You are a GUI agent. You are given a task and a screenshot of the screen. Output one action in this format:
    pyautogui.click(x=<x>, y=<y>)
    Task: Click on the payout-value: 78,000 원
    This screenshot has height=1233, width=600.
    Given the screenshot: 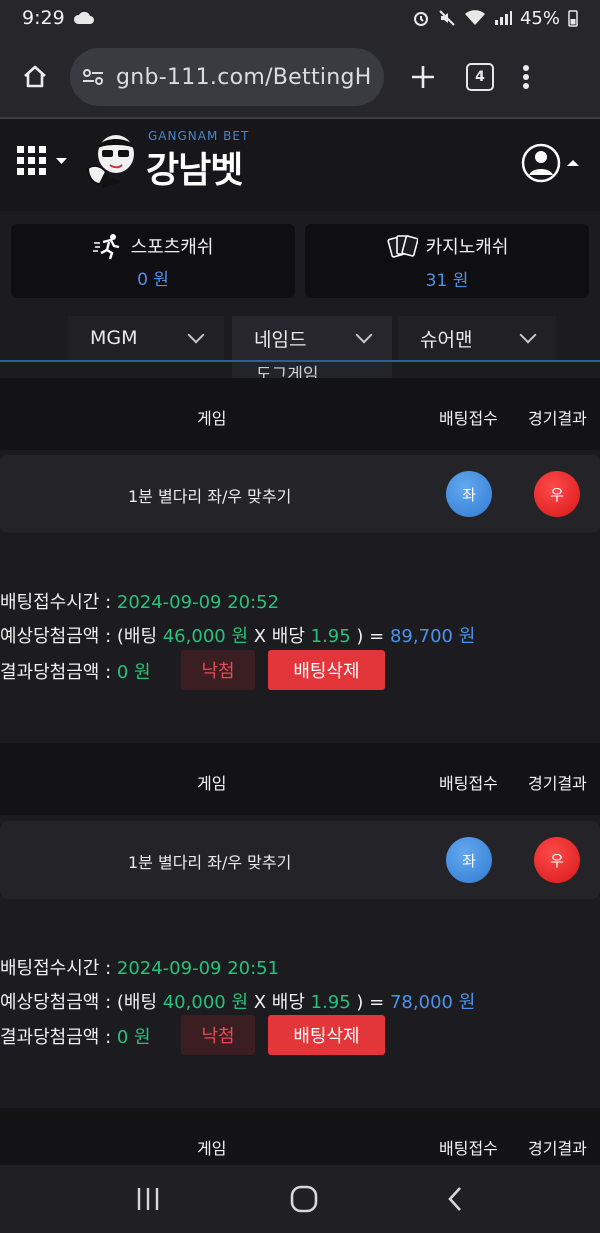 What is the action you would take?
    pyautogui.click(x=432, y=1002)
    